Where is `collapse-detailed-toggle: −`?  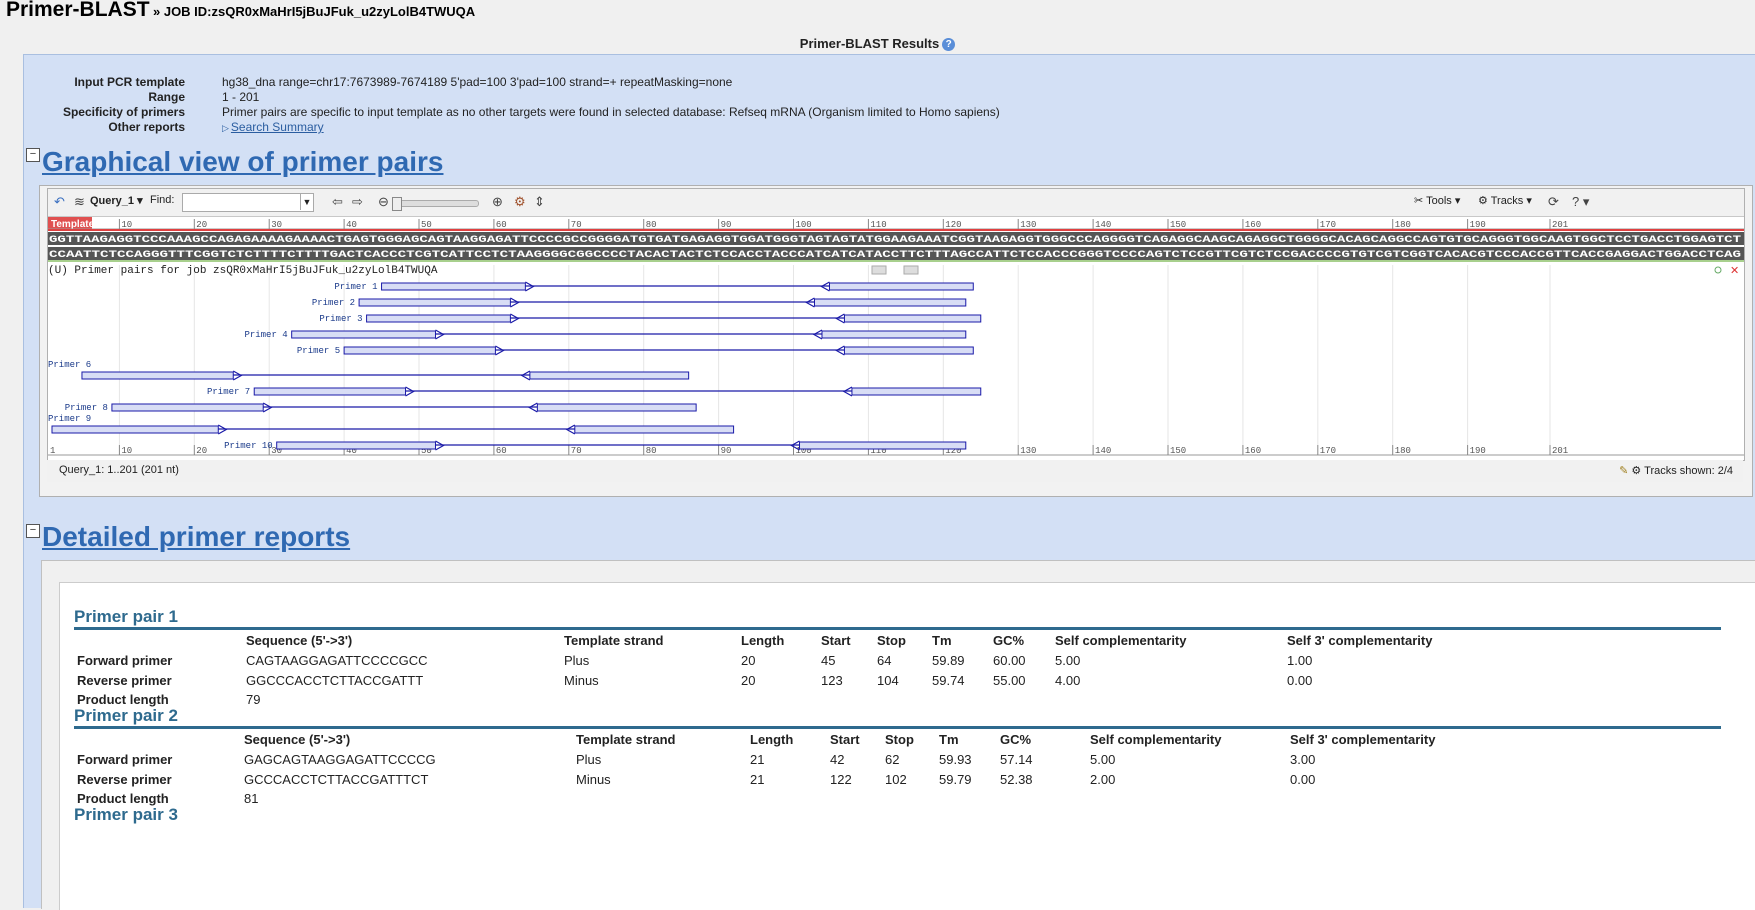
collapse-detailed-toggle: − is located at coordinates (33, 531).